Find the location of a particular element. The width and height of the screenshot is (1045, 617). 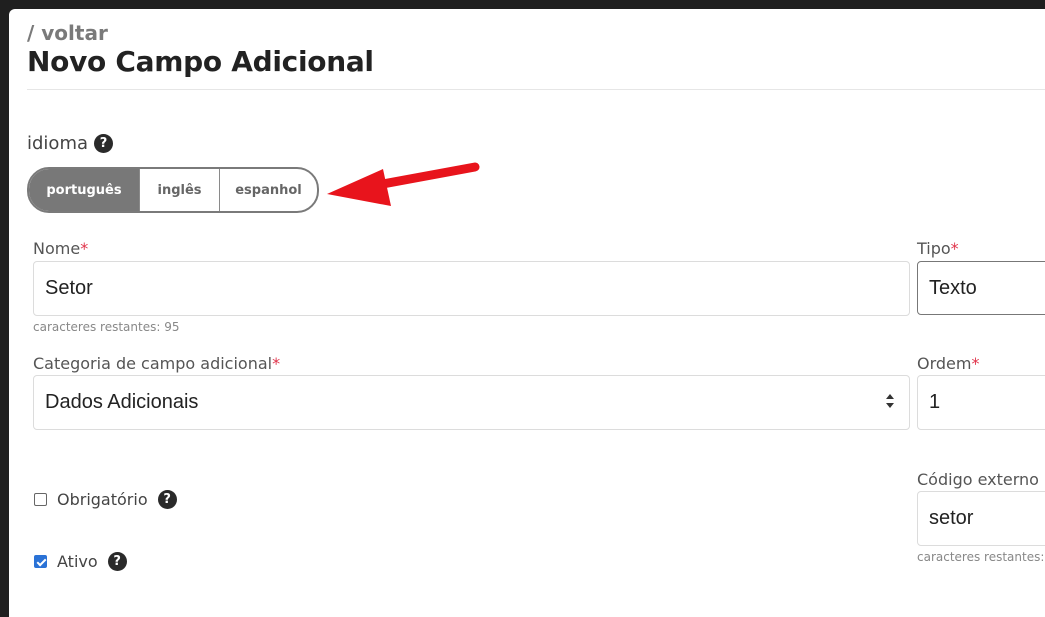

categoria-value: Dados Adicionais is located at coordinates (122, 402).